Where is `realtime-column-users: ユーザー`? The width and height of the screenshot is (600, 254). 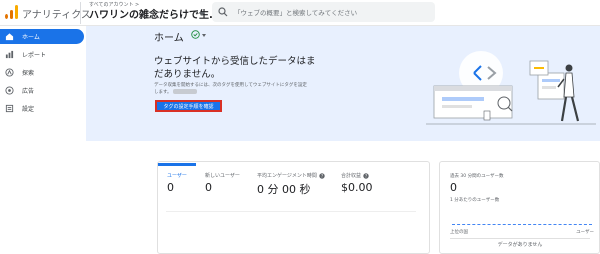
realtime-column-users: ユーザー is located at coordinates (585, 232).